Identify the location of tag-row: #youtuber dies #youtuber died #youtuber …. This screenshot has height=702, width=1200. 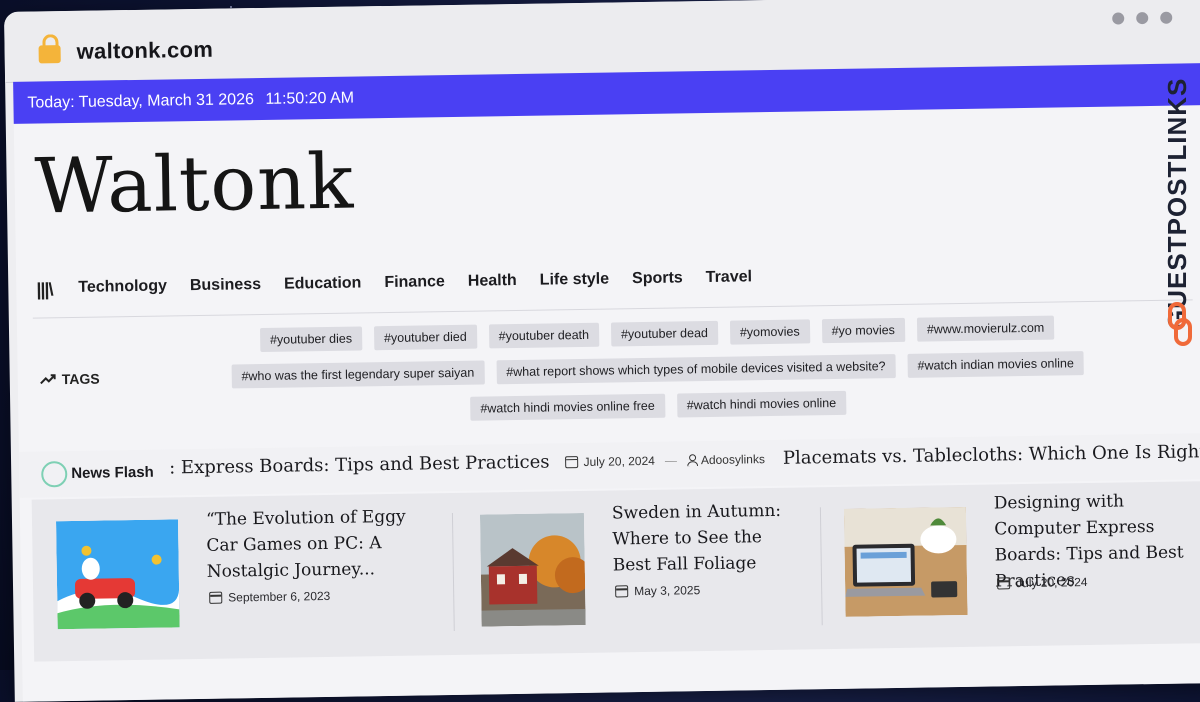
(657, 334).